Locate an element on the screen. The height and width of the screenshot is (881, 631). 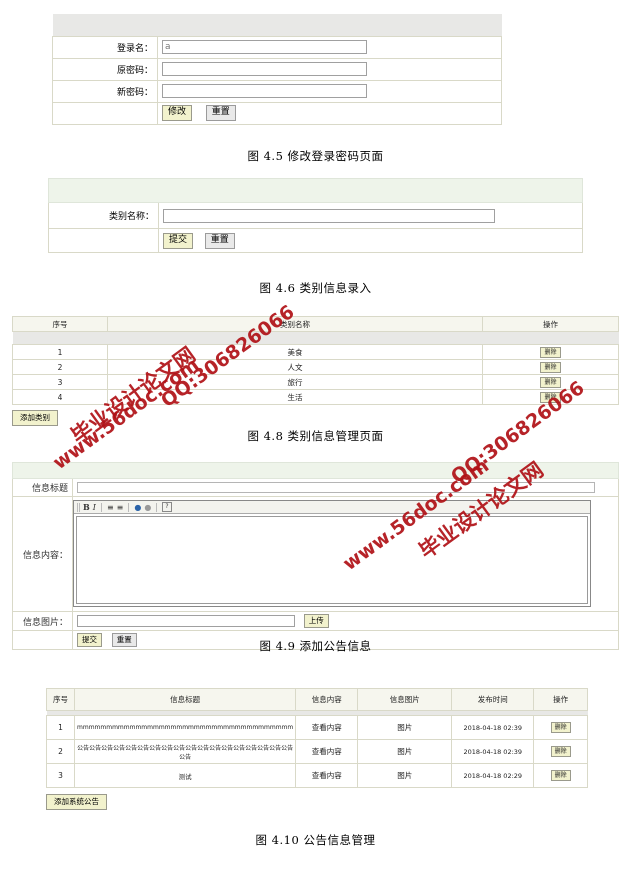
figure-4-6: 类别名称： 提交 重置 is located at coordinates (315, 215).